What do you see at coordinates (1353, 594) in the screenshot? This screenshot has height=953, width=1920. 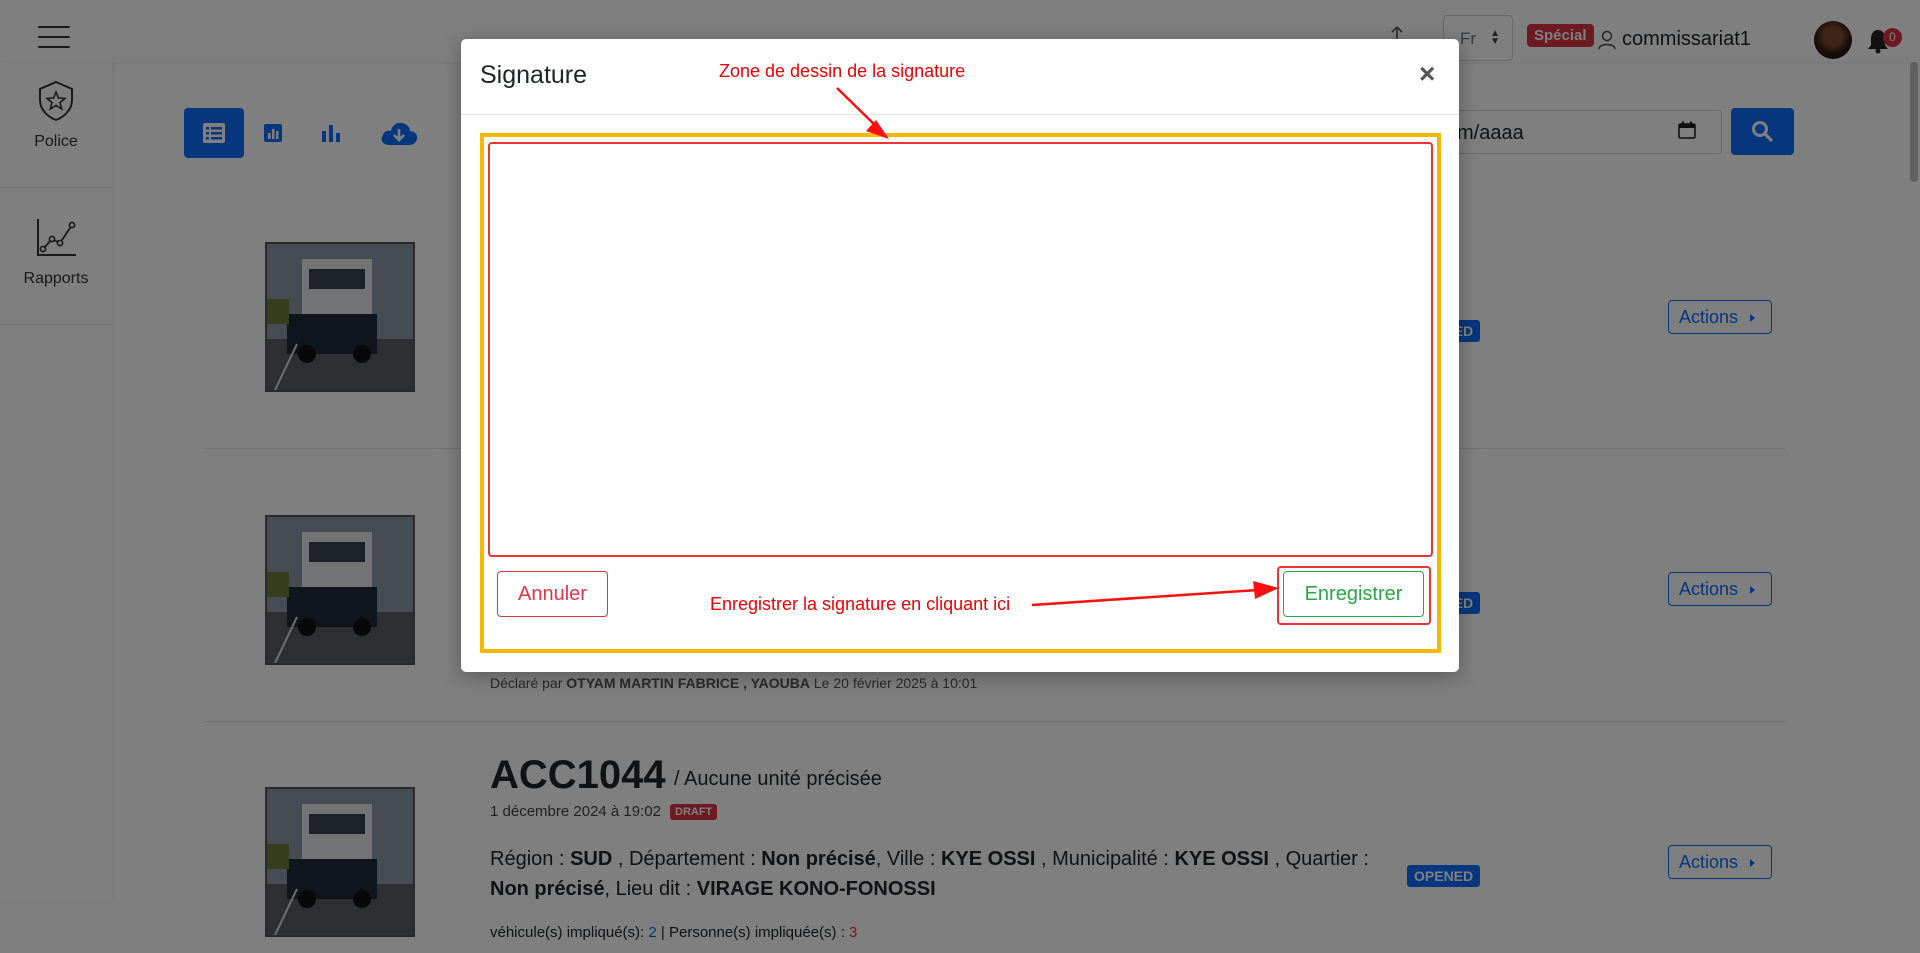 I see `save-button: Enregistrer` at bounding box center [1353, 594].